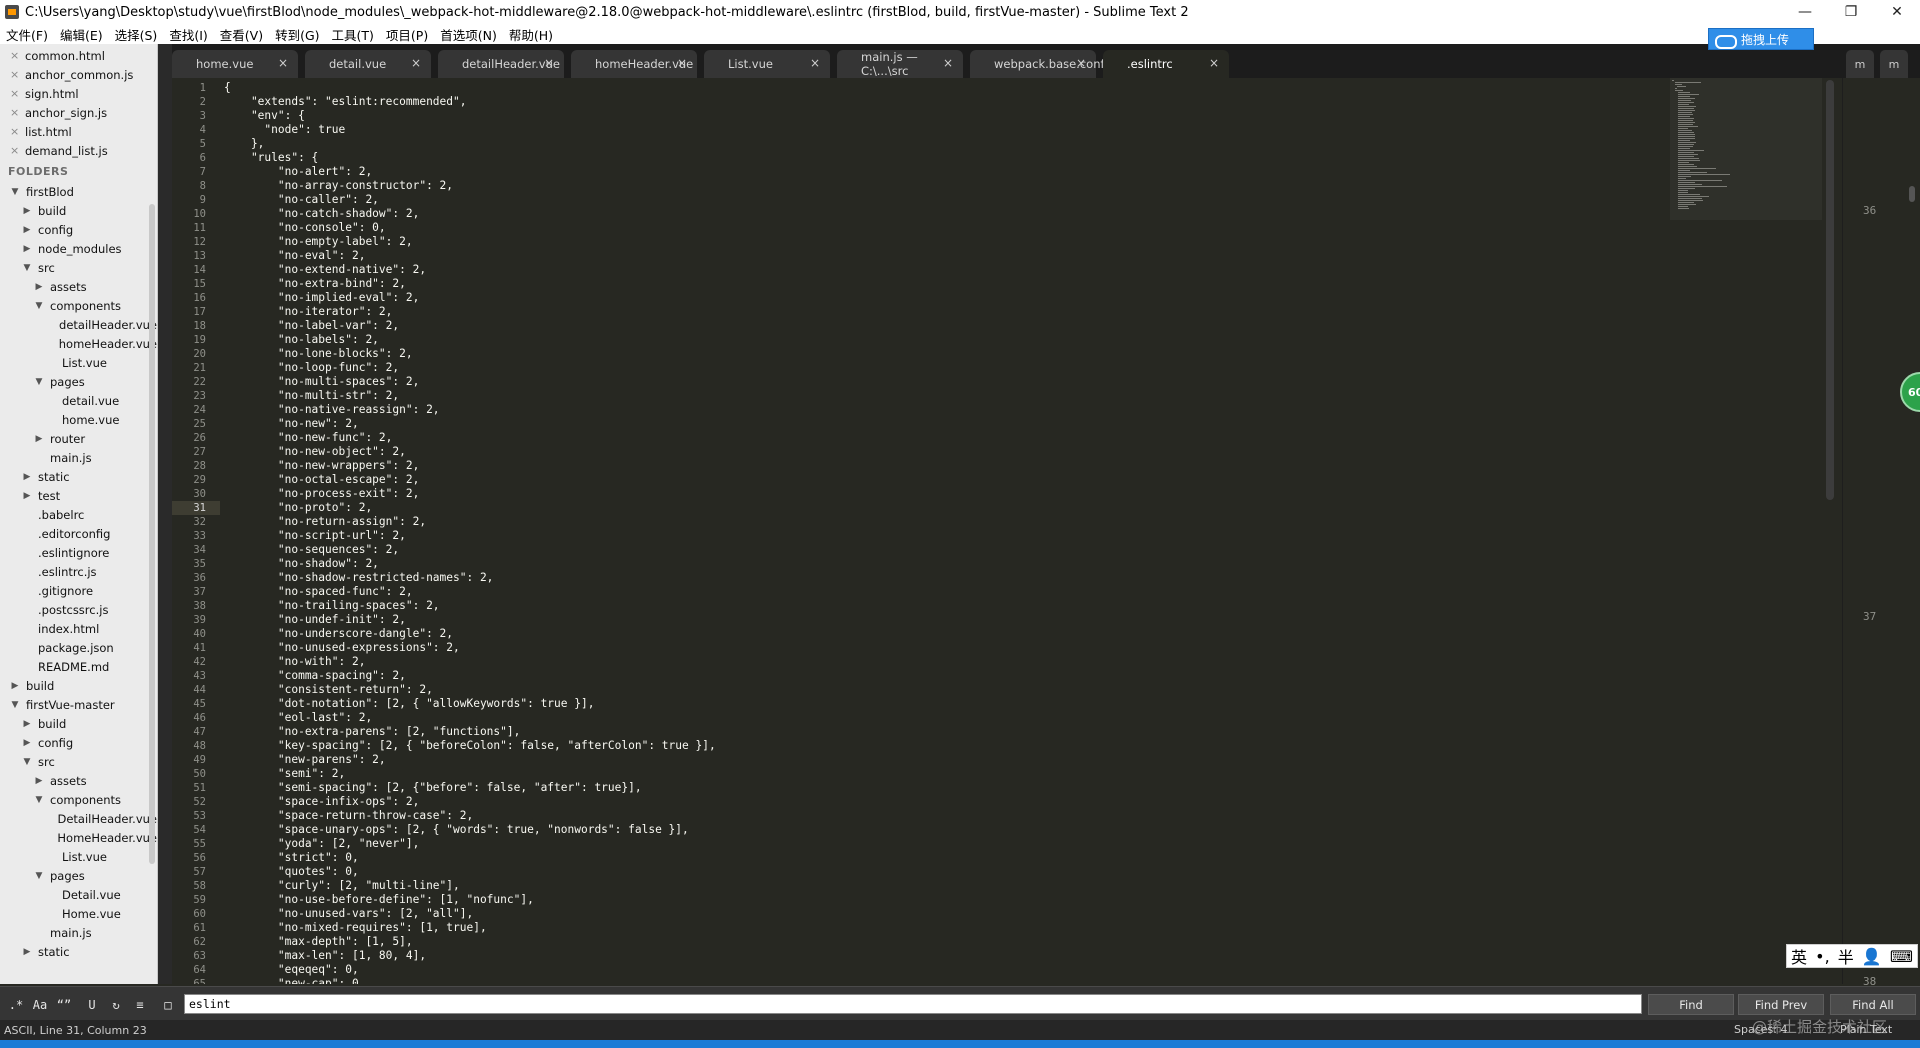 The width and height of the screenshot is (1920, 1048). Describe the element at coordinates (996, 186) in the screenshot. I see `code-line: 8 "no-array-constructor": 2,` at that location.